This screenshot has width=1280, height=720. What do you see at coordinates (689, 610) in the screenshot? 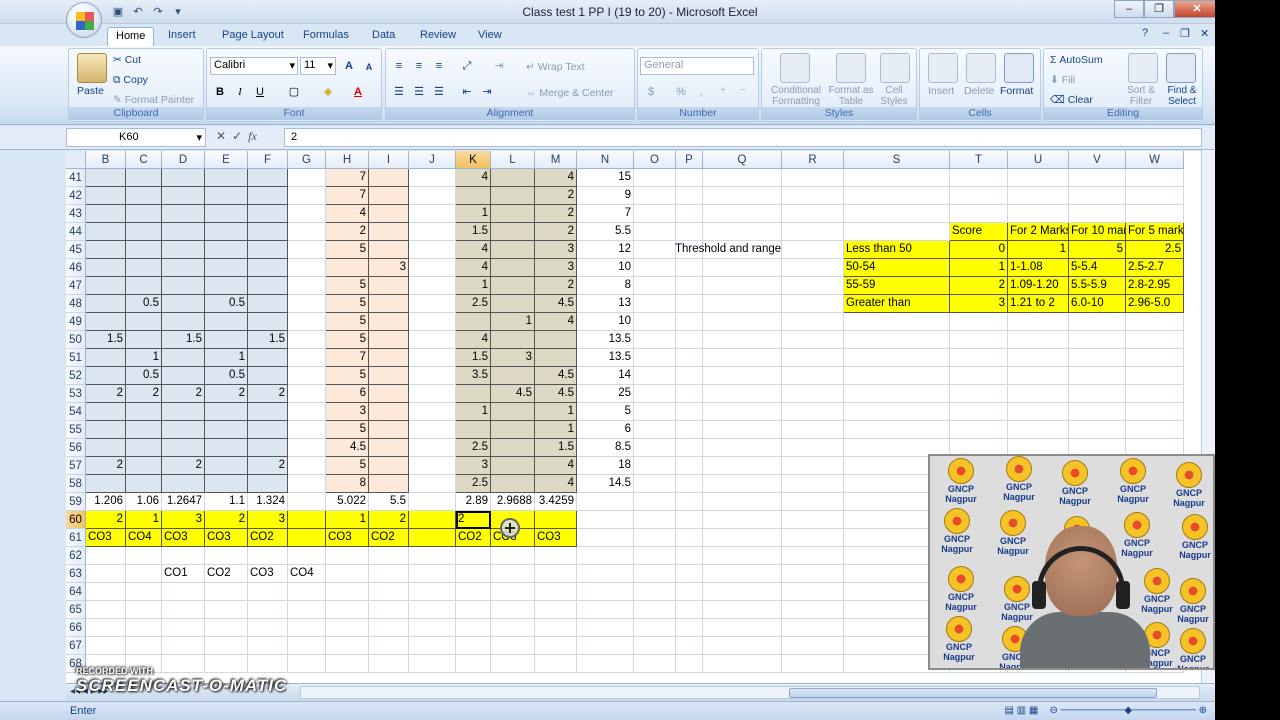
I see `cell-p65` at bounding box center [689, 610].